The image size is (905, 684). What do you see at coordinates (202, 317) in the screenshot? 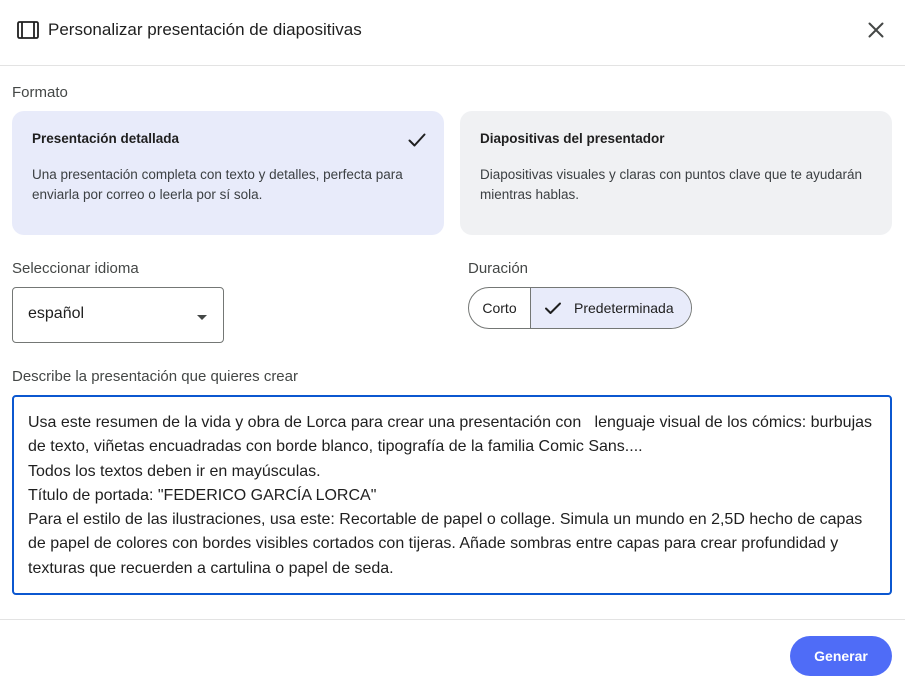
I see `dropdown-arrow-icon` at bounding box center [202, 317].